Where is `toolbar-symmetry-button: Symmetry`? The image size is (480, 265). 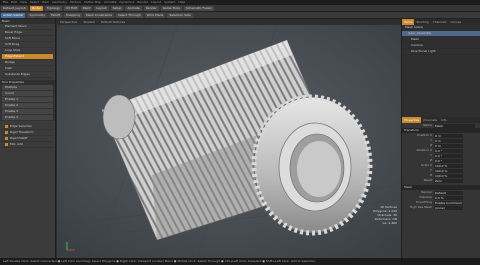 toolbar-symmetry-button: Symmetry is located at coordinates (37, 15).